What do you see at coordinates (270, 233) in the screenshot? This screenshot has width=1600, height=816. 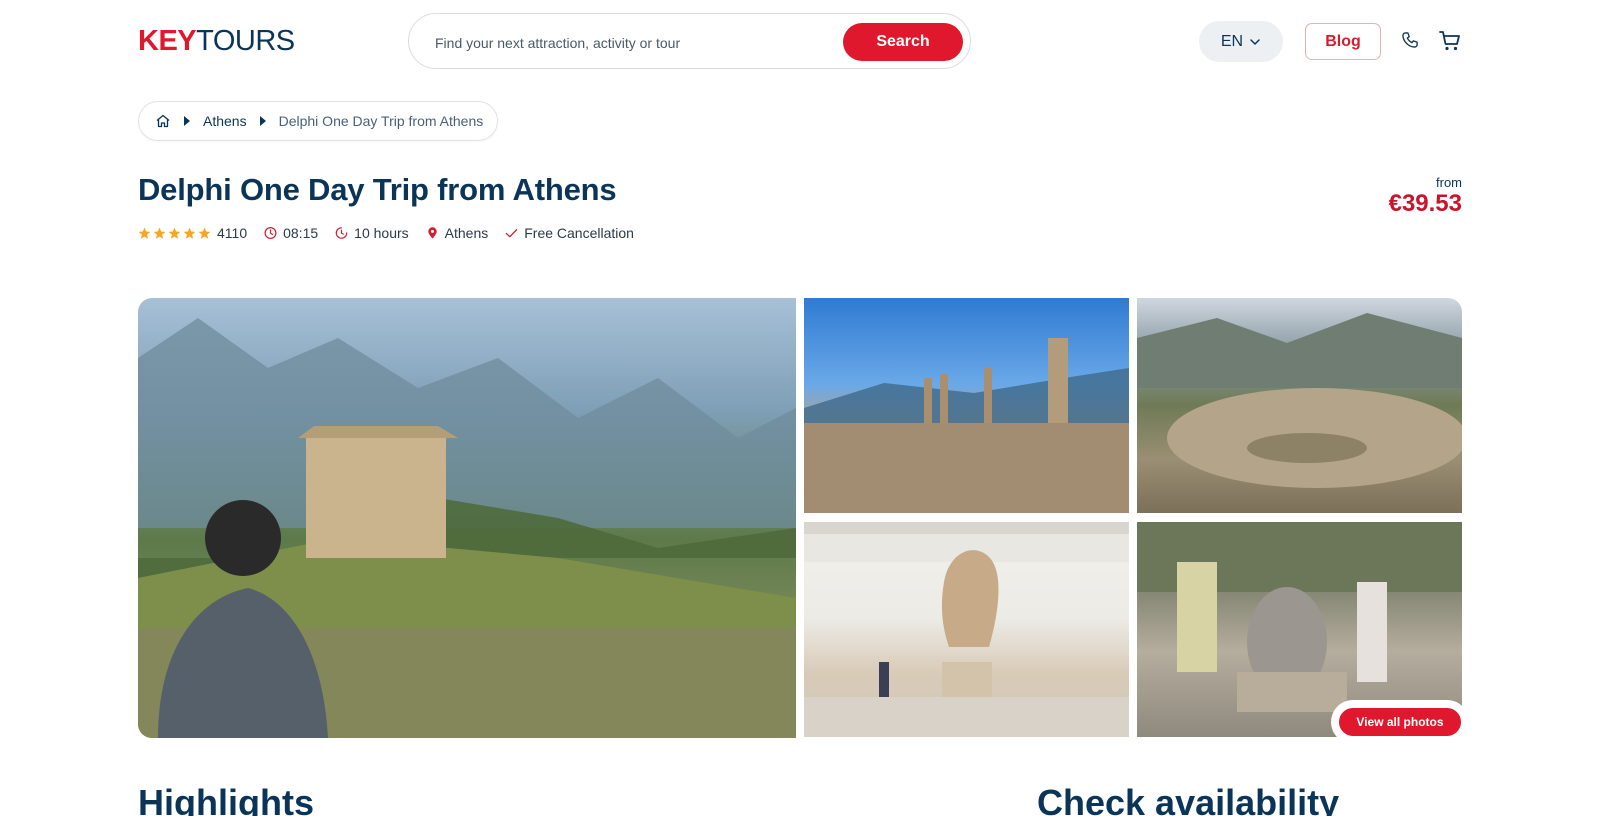 I see `clock-icon` at bounding box center [270, 233].